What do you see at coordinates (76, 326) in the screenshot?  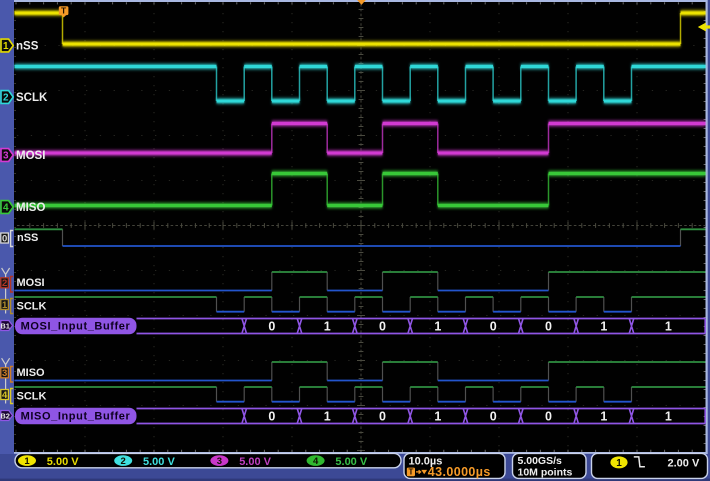 I see `svg-text: MOSI_Input_Buffer` at bounding box center [76, 326].